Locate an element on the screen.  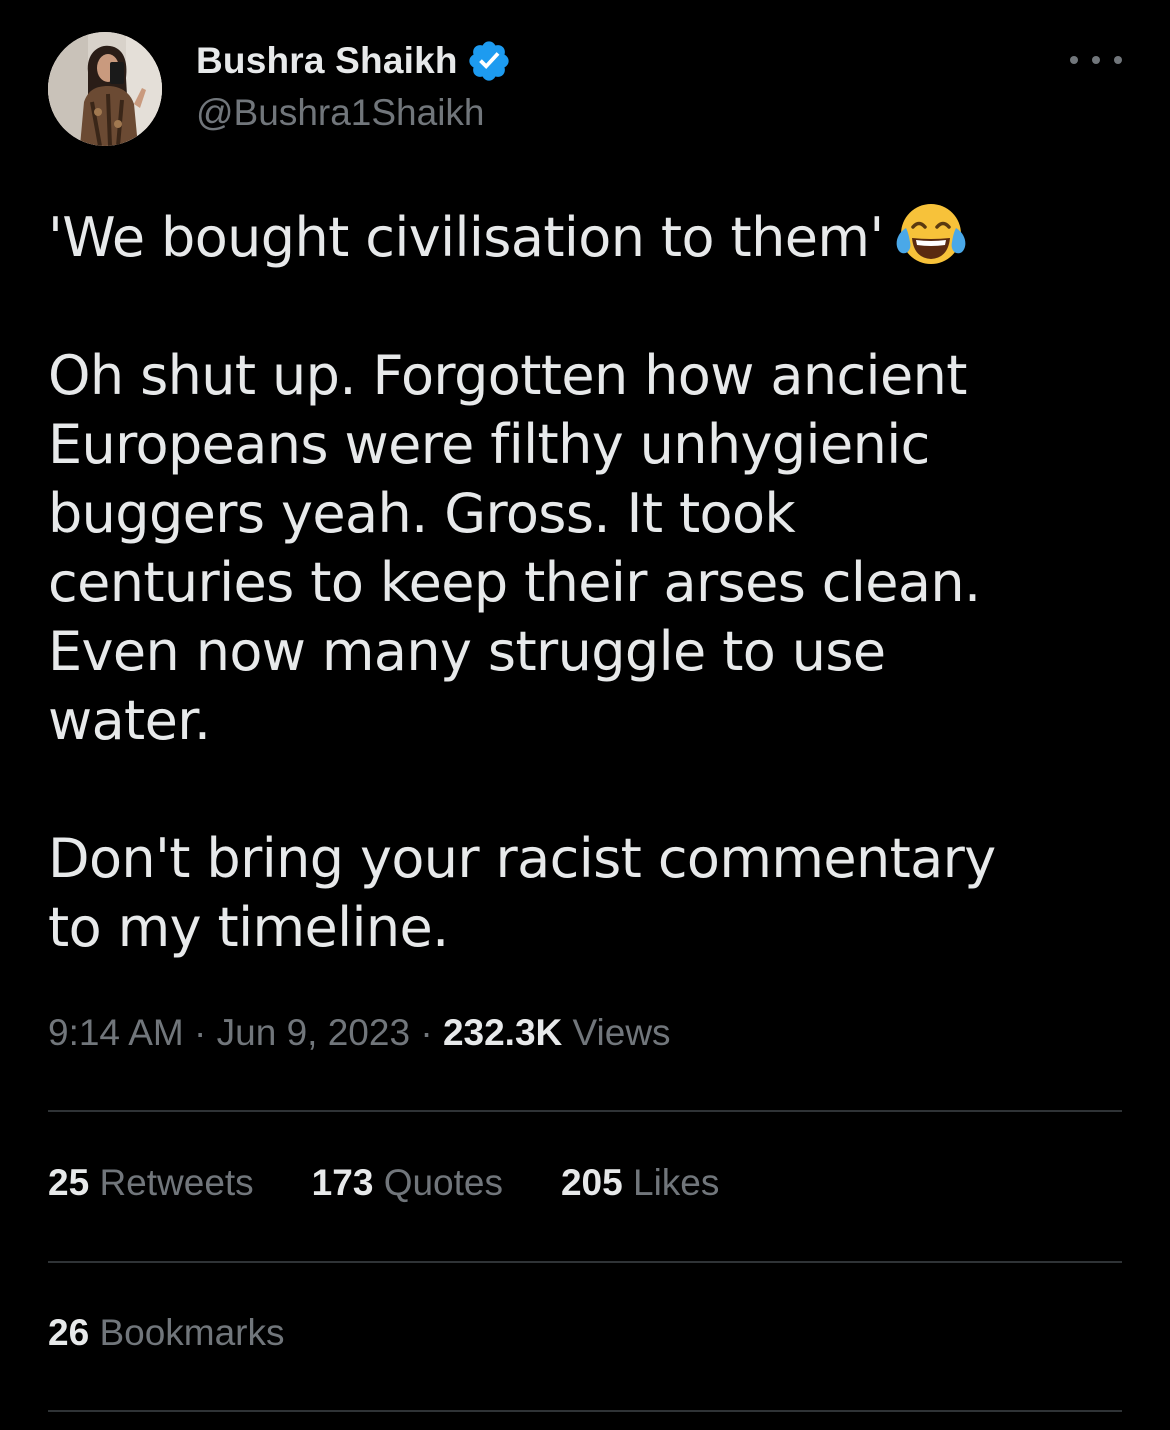
tweet-time: 9:14 AM is located at coordinates (116, 1032).